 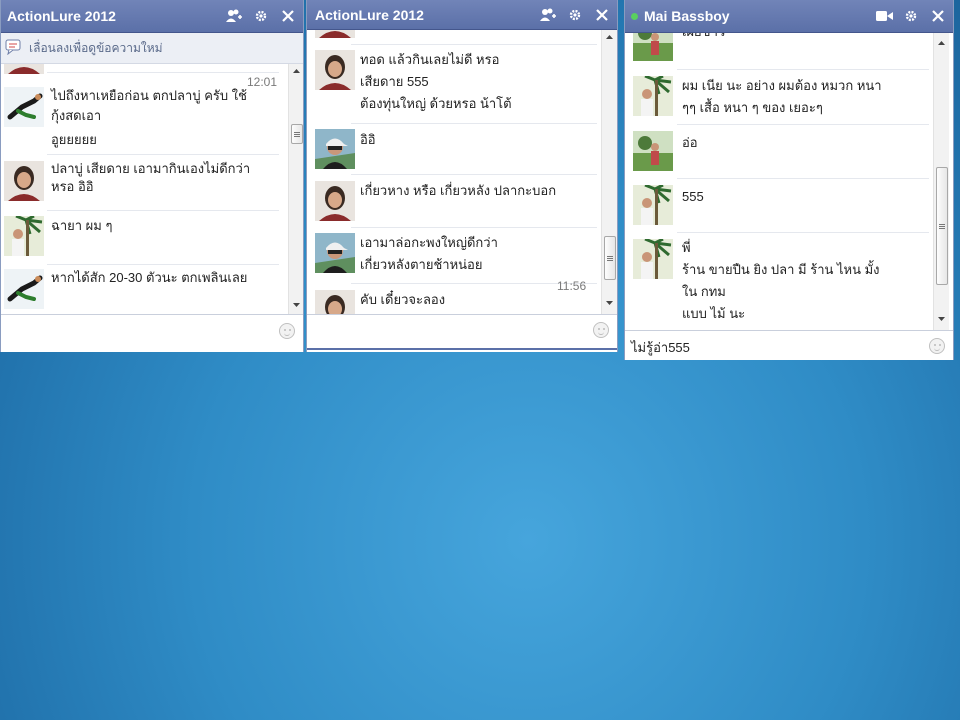 I want to click on message-line: ไปถึงหาเหยือก่อน ตกปลาบู่ ครับ ใช้, so click(x=149, y=95).